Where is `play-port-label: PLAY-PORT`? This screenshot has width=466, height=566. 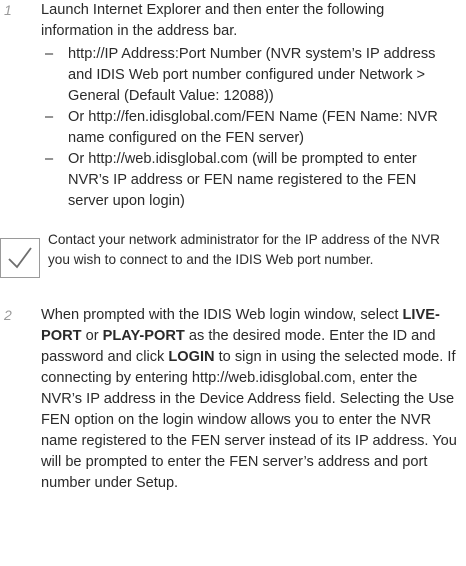
play-port-label: PLAY-PORT is located at coordinates (143, 336).